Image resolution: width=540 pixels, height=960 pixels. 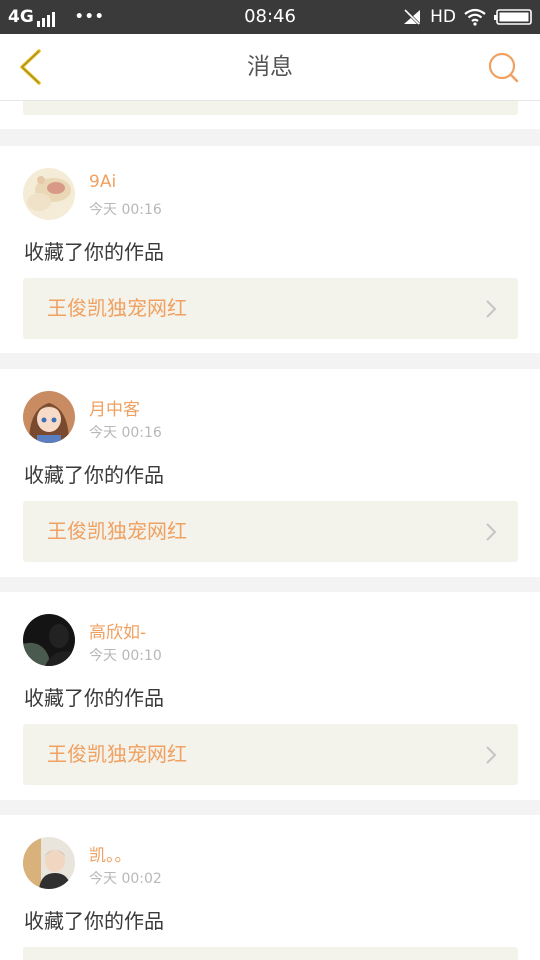 I want to click on user-name: 高欣如-, so click(x=117, y=630).